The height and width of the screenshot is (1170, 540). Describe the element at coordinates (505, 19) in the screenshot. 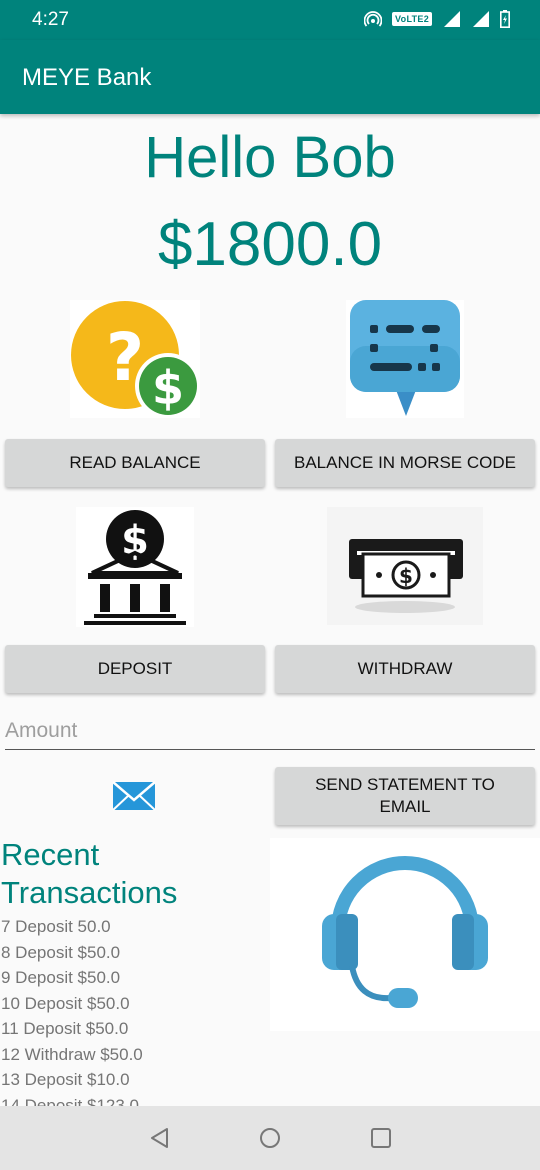

I see `battery-icon` at that location.